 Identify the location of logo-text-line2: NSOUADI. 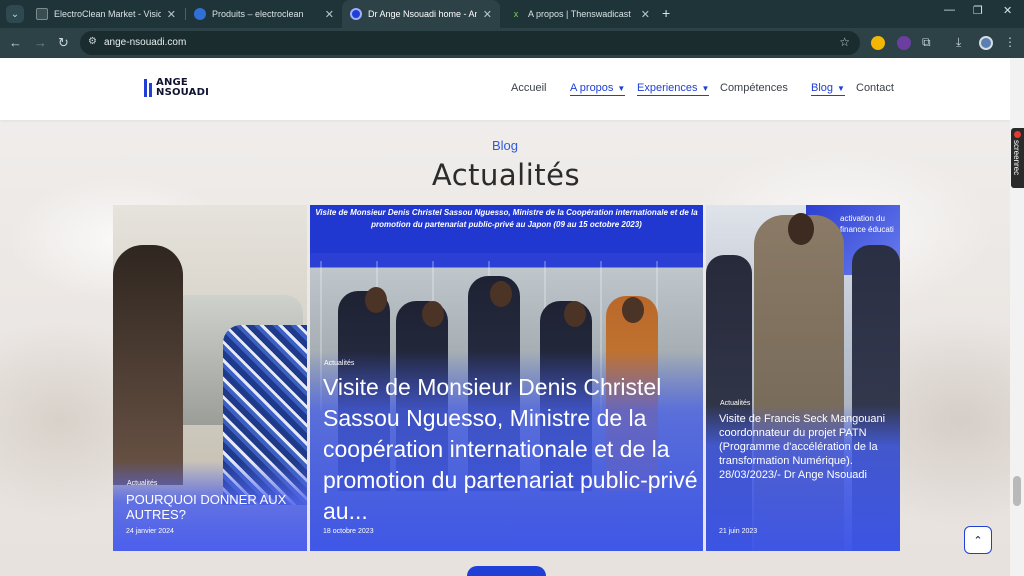
(183, 92).